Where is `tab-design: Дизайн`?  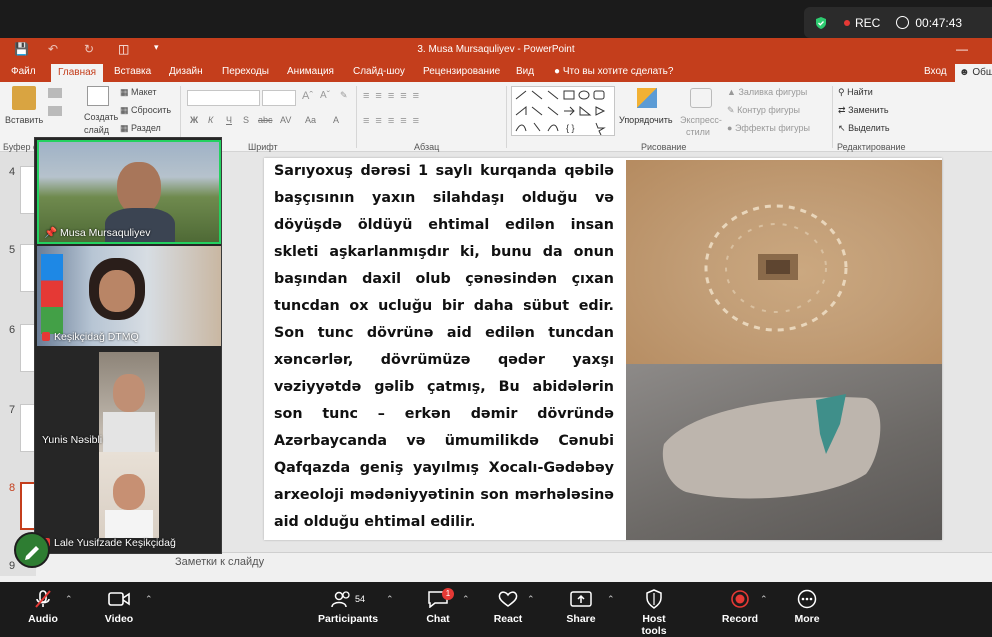
tab-design: Дизайн is located at coordinates (186, 71).